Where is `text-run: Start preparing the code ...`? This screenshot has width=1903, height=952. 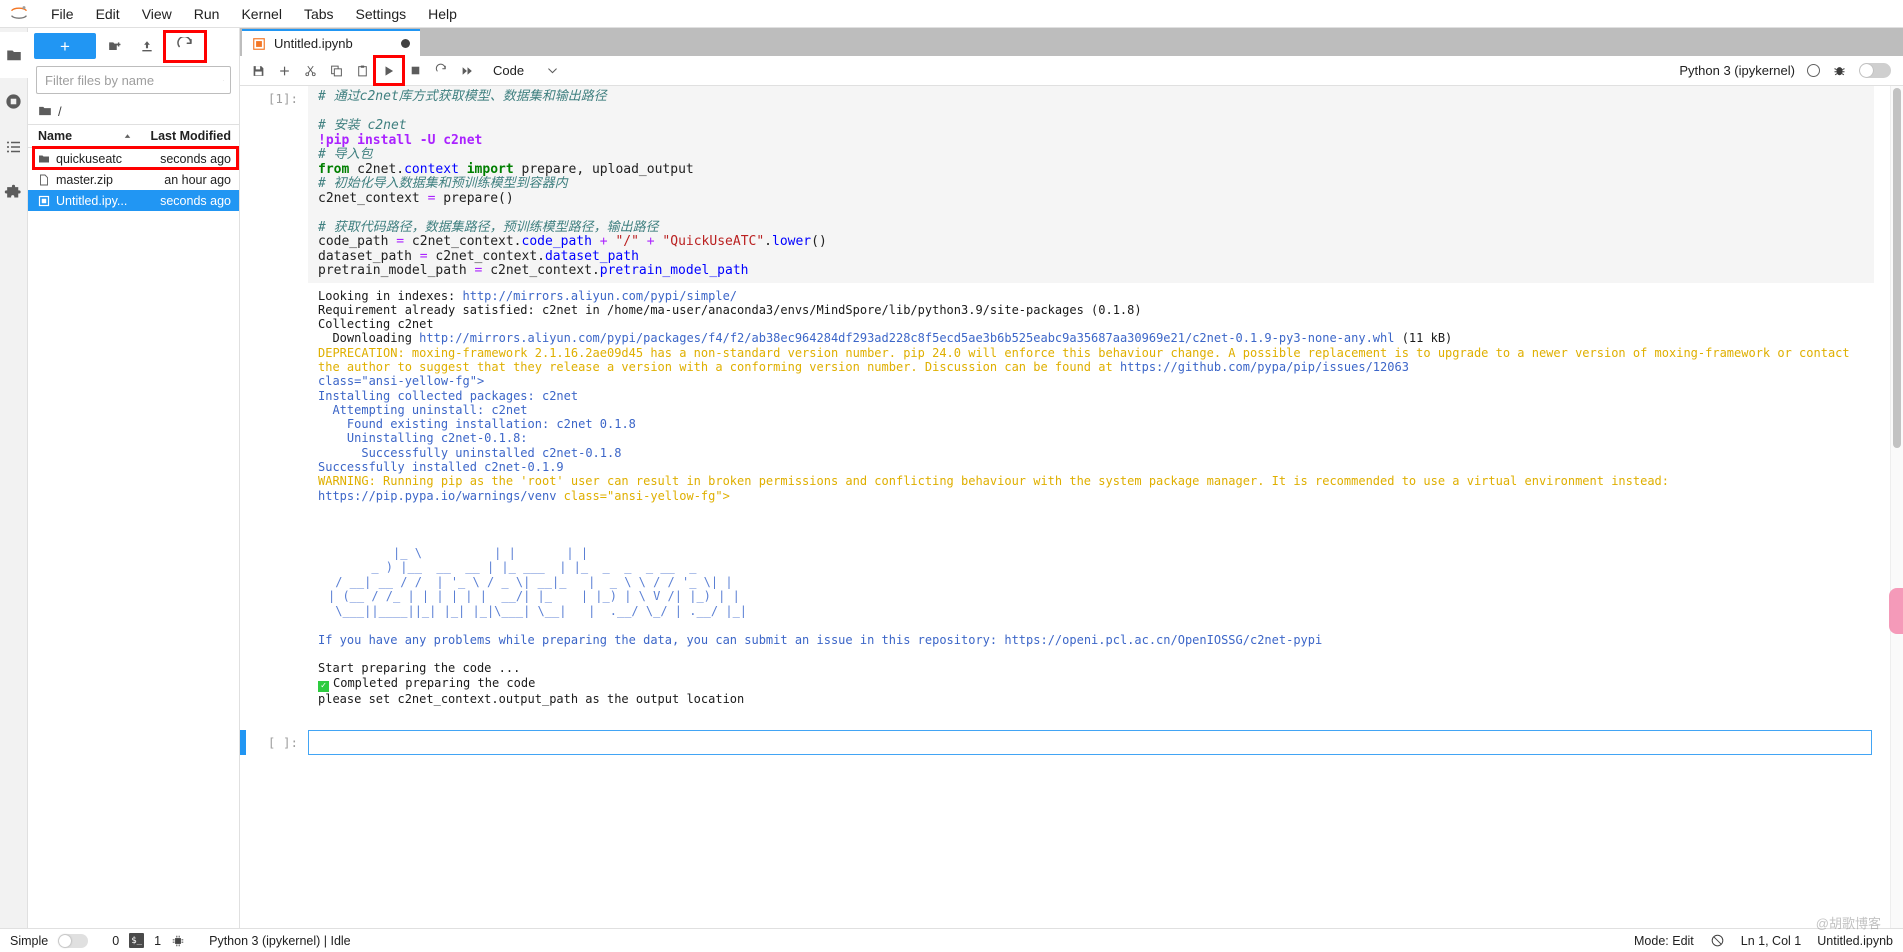 text-run: Start preparing the code ... is located at coordinates (419, 668).